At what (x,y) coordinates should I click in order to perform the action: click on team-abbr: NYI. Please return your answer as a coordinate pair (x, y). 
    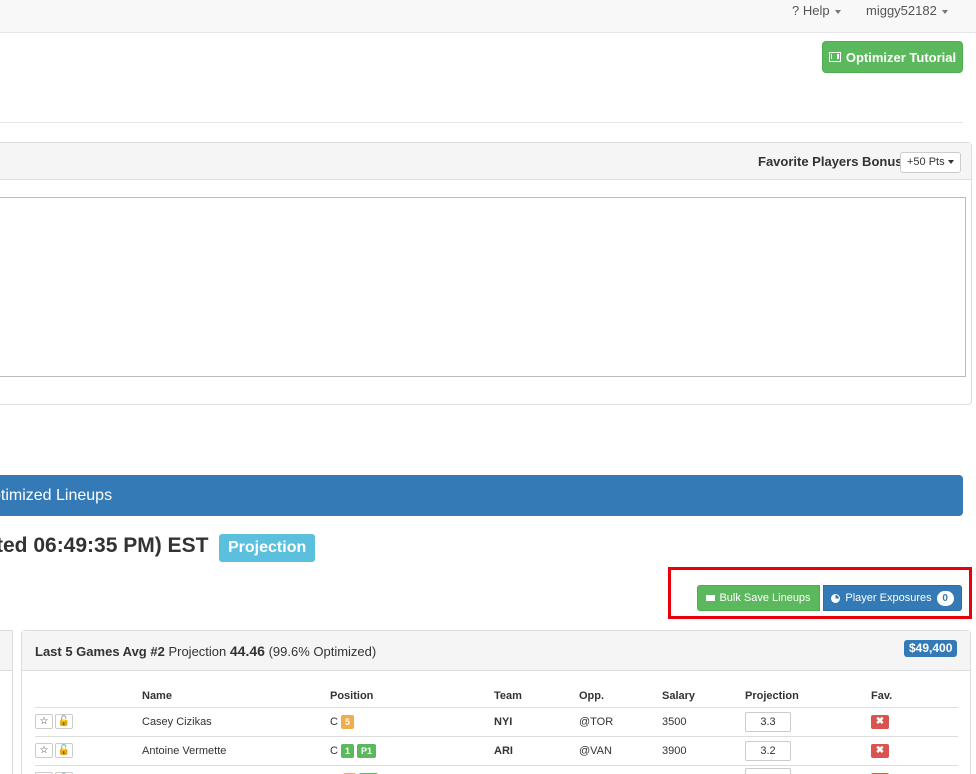
    Looking at the image, I should click on (503, 721).